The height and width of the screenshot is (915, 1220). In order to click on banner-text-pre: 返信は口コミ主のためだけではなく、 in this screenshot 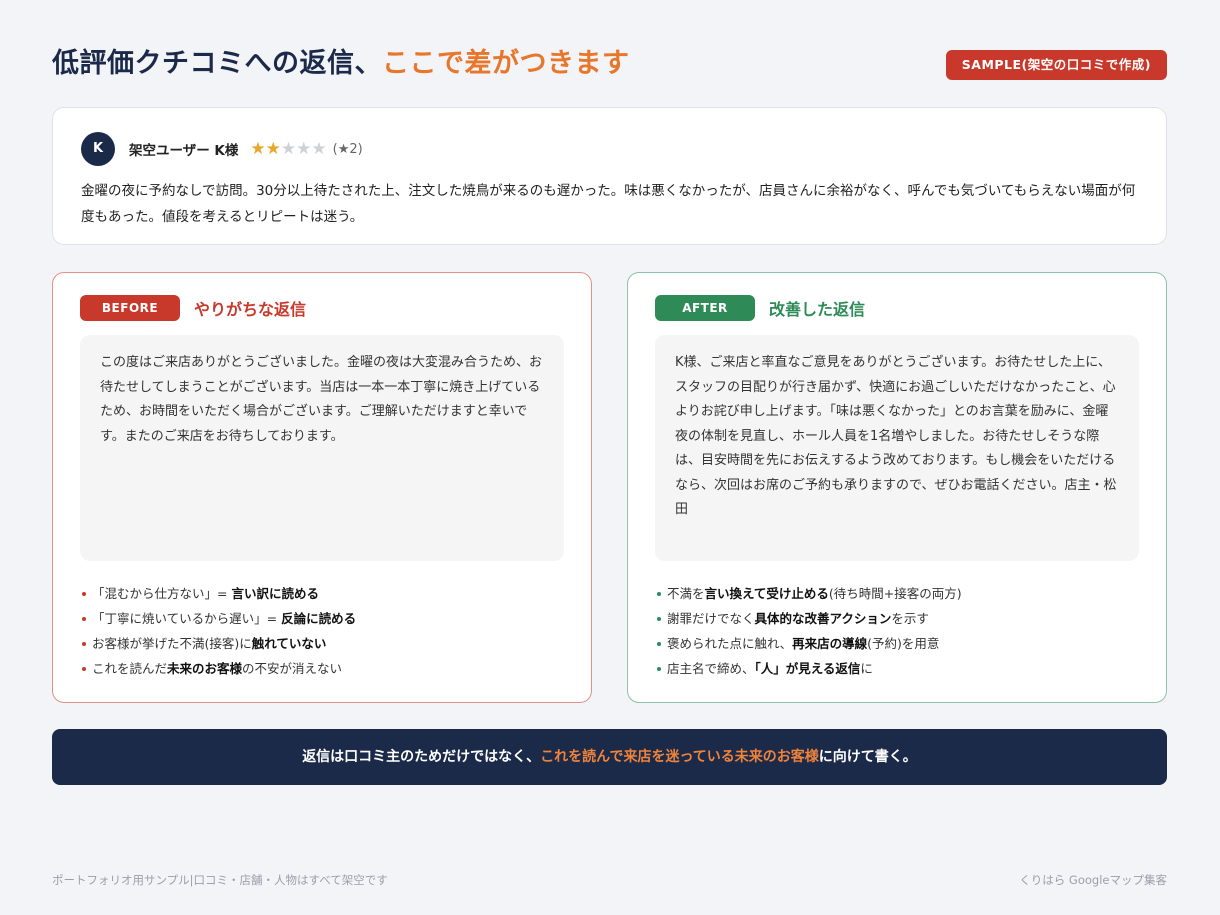, I will do `click(421, 757)`.